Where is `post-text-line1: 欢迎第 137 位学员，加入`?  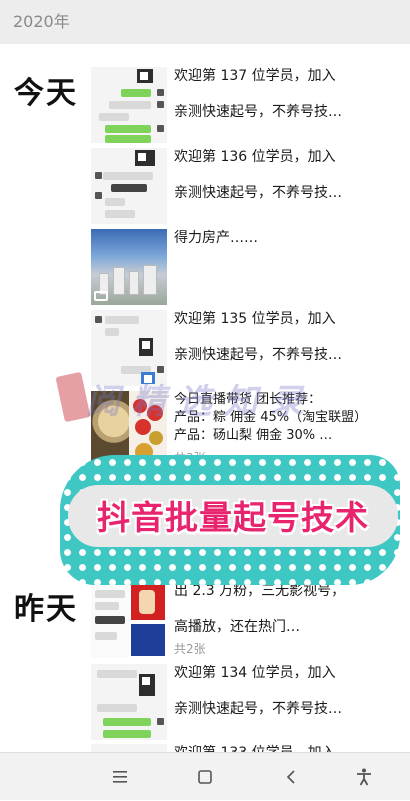
post-text-line1: 欢迎第 137 位学员，加入 is located at coordinates (255, 76).